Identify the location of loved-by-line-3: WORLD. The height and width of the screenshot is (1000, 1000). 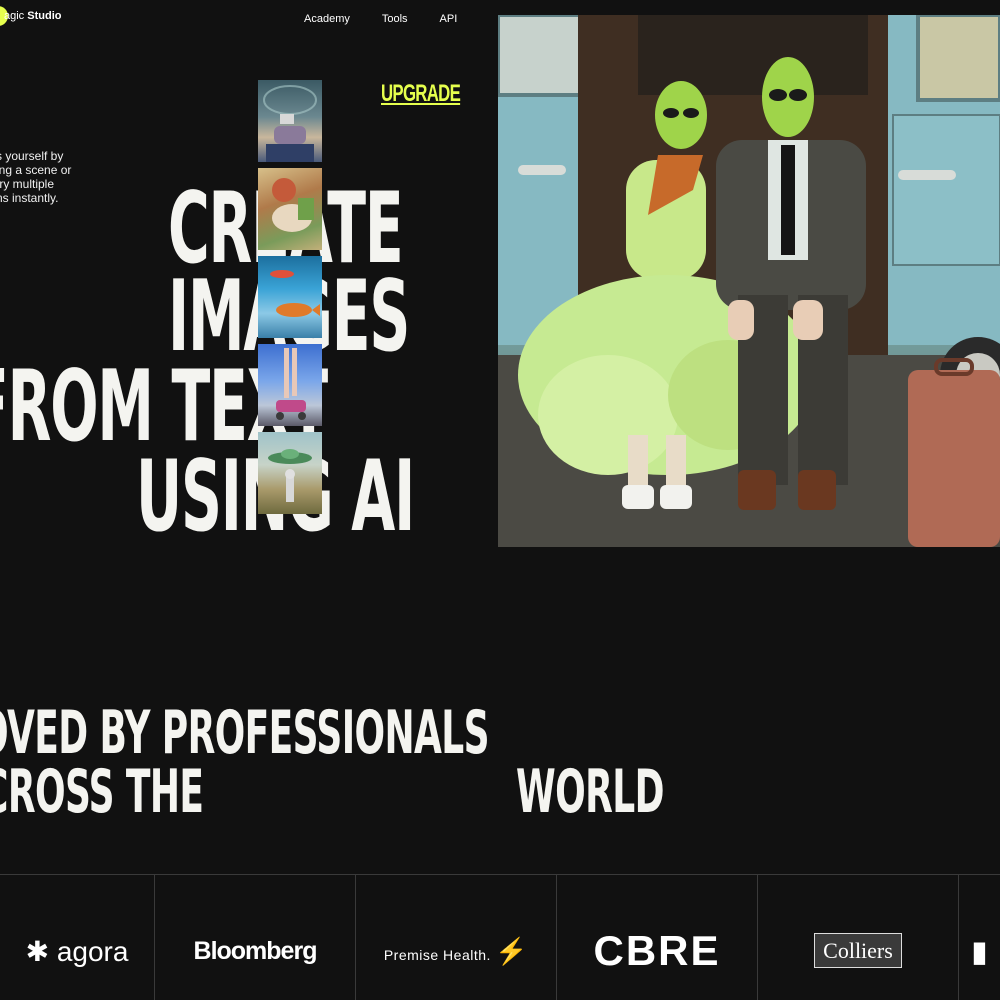
(590, 792).